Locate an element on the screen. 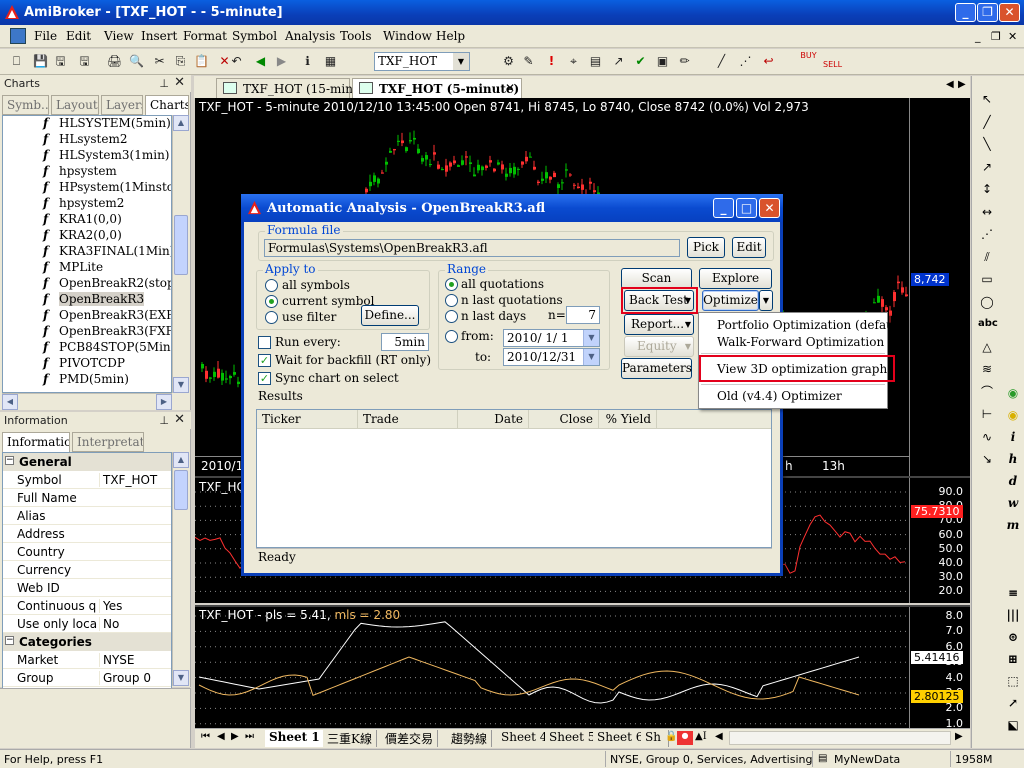 This screenshot has width=1024, height=768. check-icon: ✔ is located at coordinates (640, 61).